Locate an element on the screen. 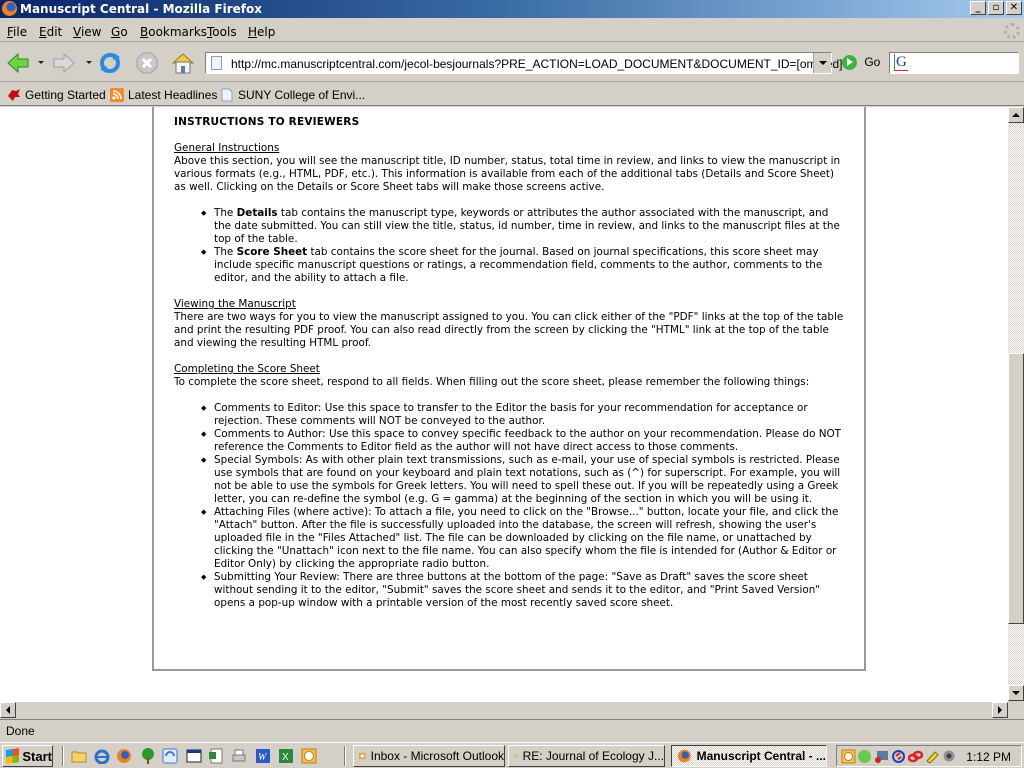 The image size is (1024, 768). outlook-clock-icon is located at coordinates (309, 756).